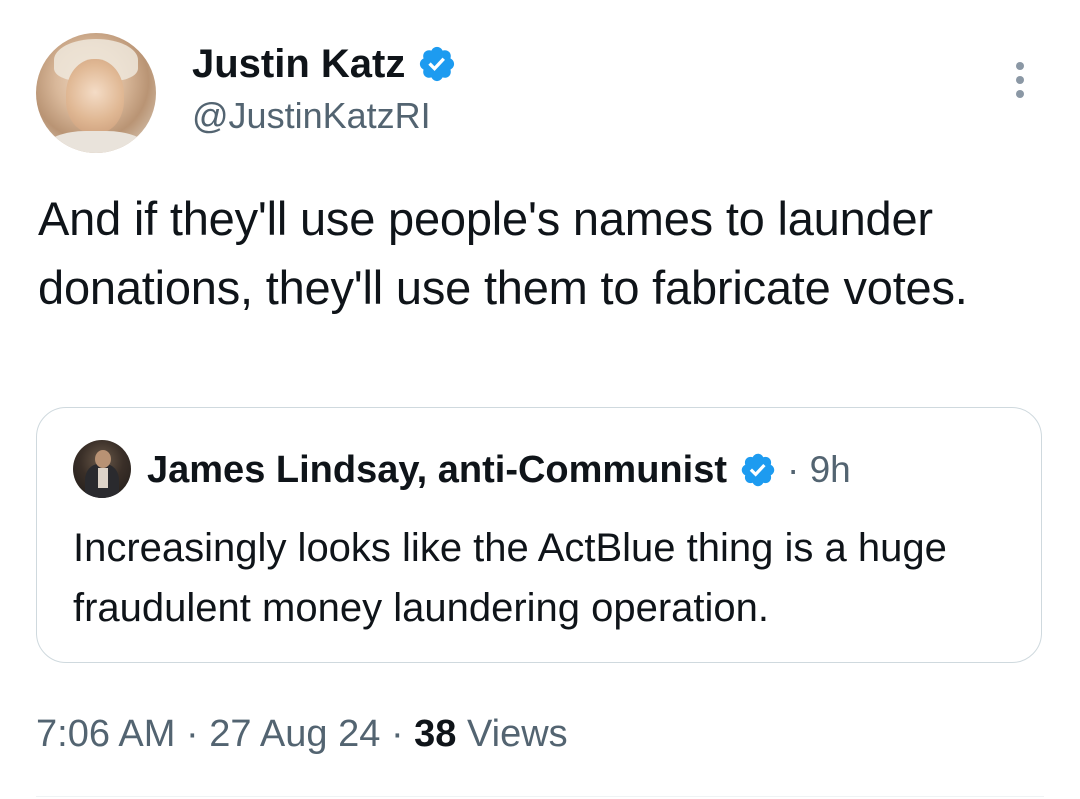  I want to click on avatar-shirt, so click(96, 142).